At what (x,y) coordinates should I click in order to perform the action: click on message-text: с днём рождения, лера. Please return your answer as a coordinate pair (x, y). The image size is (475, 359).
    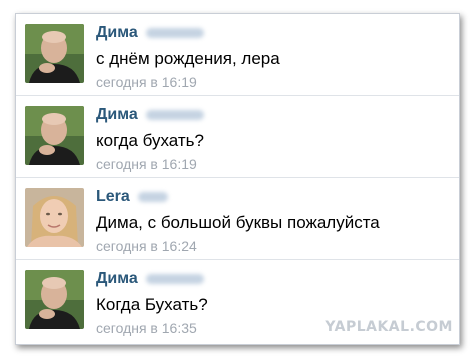
    Looking at the image, I should click on (188, 58).